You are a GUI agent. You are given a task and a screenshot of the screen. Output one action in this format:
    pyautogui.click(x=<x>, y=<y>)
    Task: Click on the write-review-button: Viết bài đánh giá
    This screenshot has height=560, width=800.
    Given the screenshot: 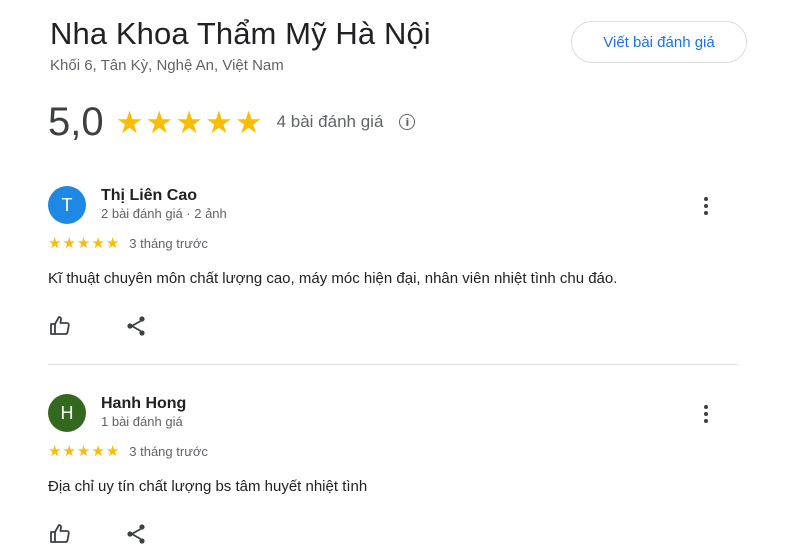 What is the action you would take?
    pyautogui.click(x=659, y=42)
    